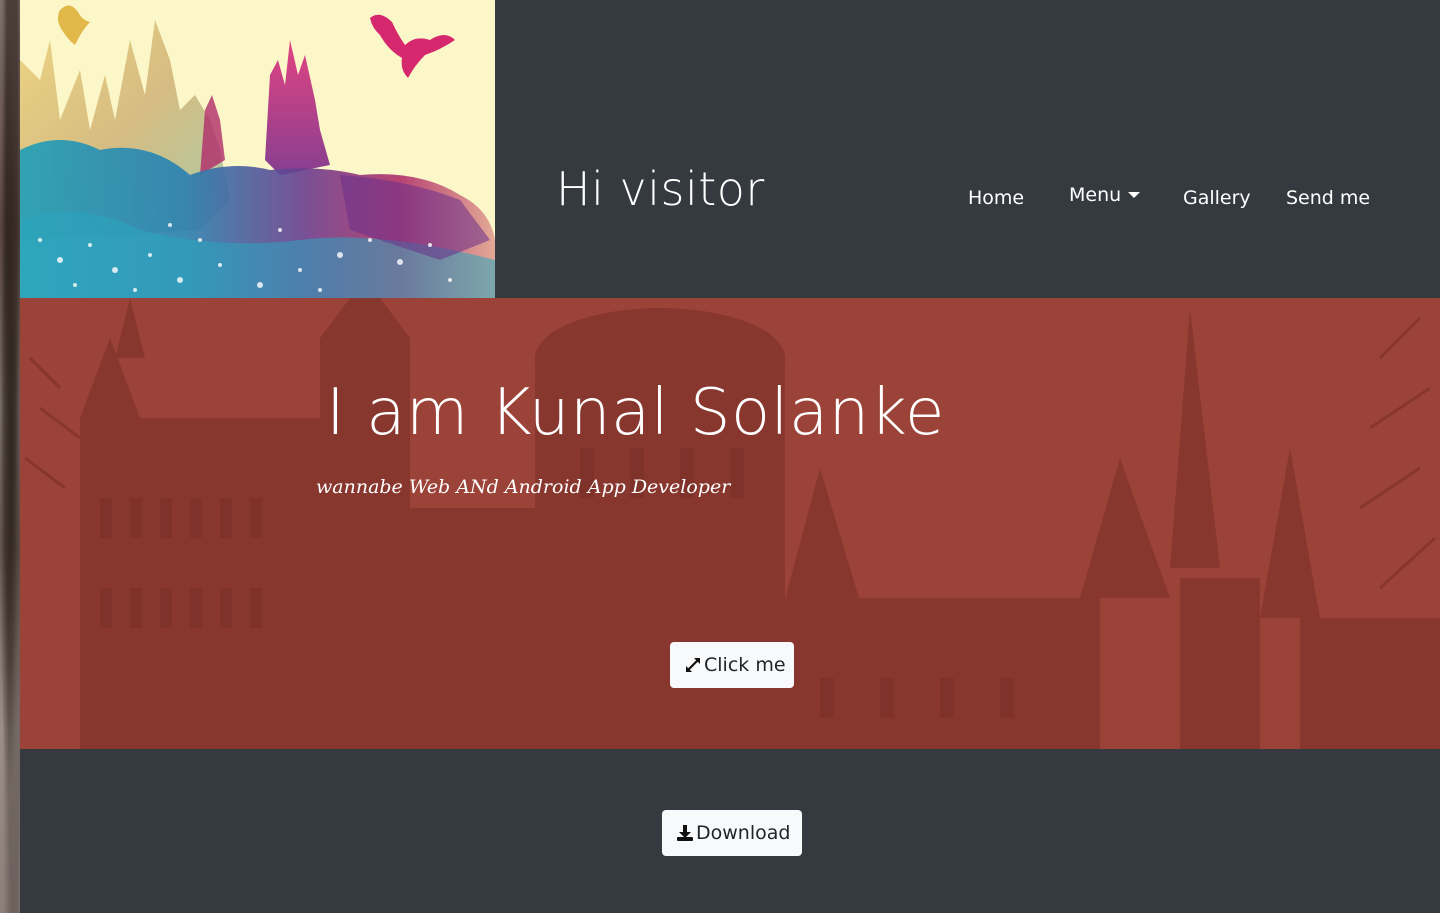 This screenshot has height=913, width=1440. Describe the element at coordinates (10, 456) in the screenshot. I see `background-strip` at that location.